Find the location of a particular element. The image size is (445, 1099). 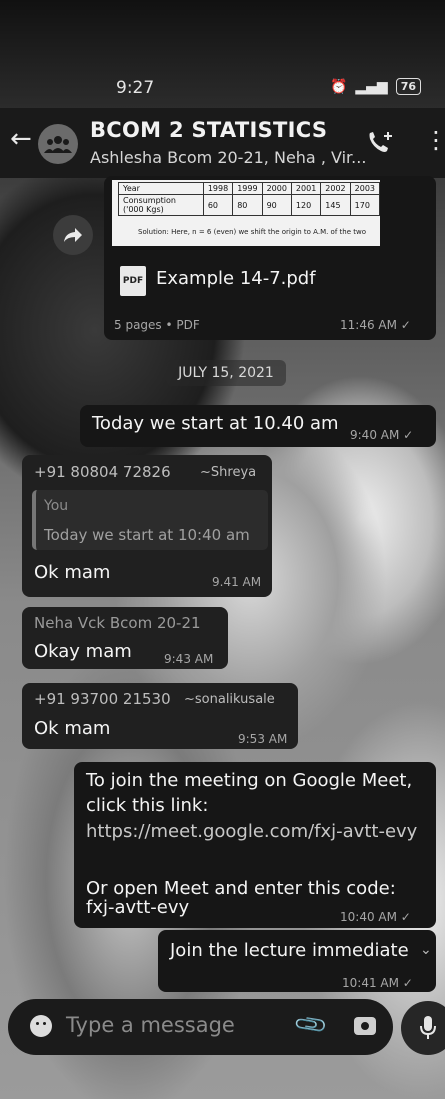

table-cell: 120 is located at coordinates (306, 205).